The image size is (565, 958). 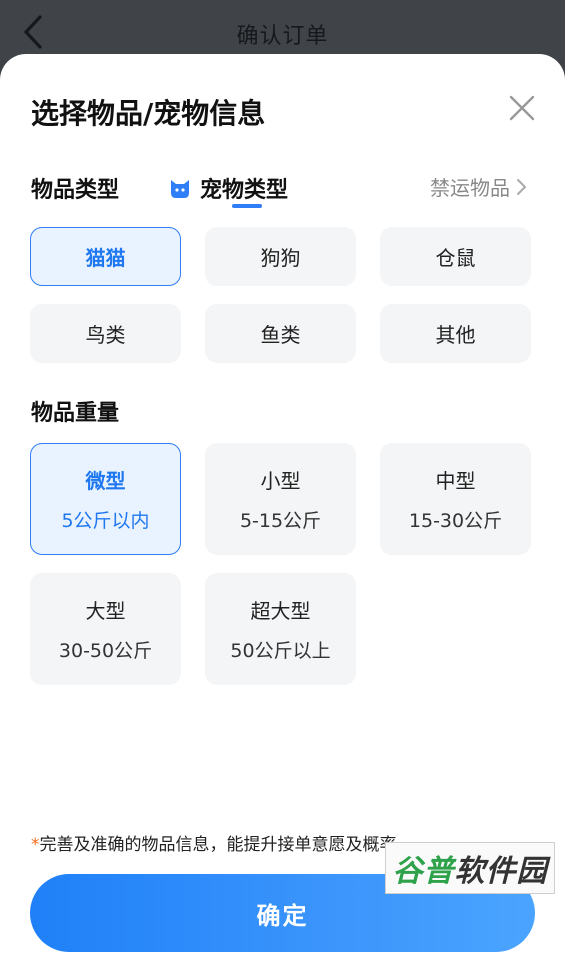 I want to click on pet-option-label: 鸟类, so click(x=105, y=335).